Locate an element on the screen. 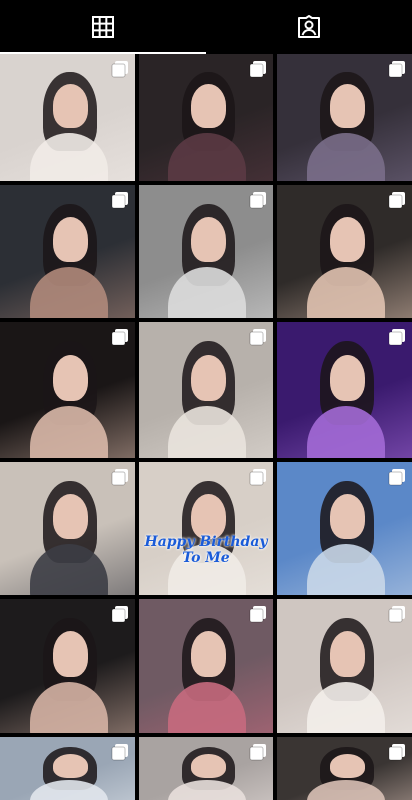 This screenshot has height=800, width=412. post-caption-overlay: Happy Birthday To Me is located at coordinates (206, 550).